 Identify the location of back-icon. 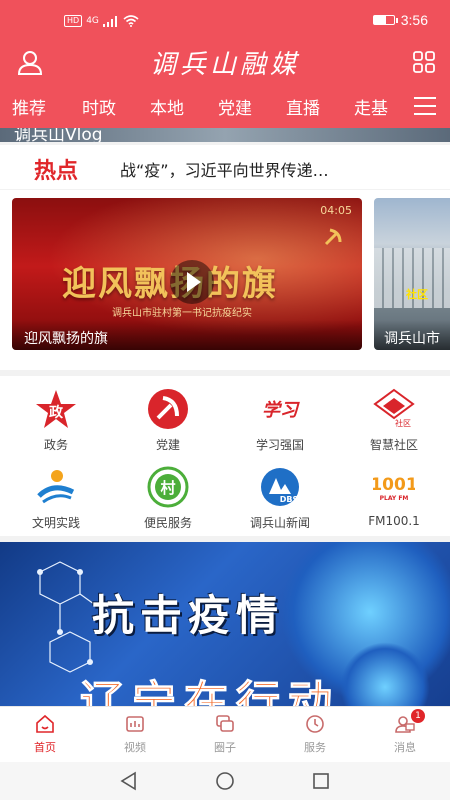
(129, 781).